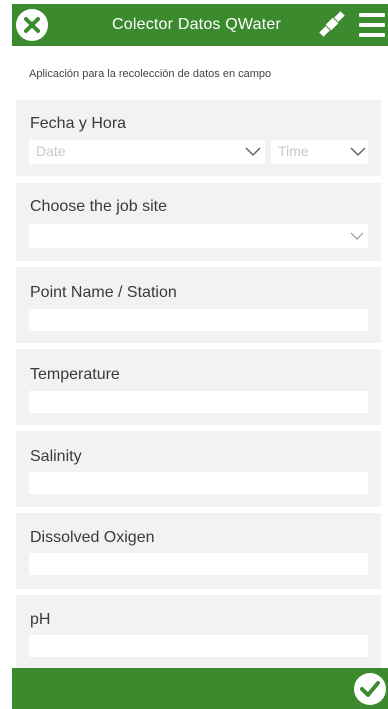 Image resolution: width=388 pixels, height=709 pixels. Describe the element at coordinates (198, 551) in the screenshot. I see `dissolved-oxygen-card: Dissolved Oxigen` at that location.